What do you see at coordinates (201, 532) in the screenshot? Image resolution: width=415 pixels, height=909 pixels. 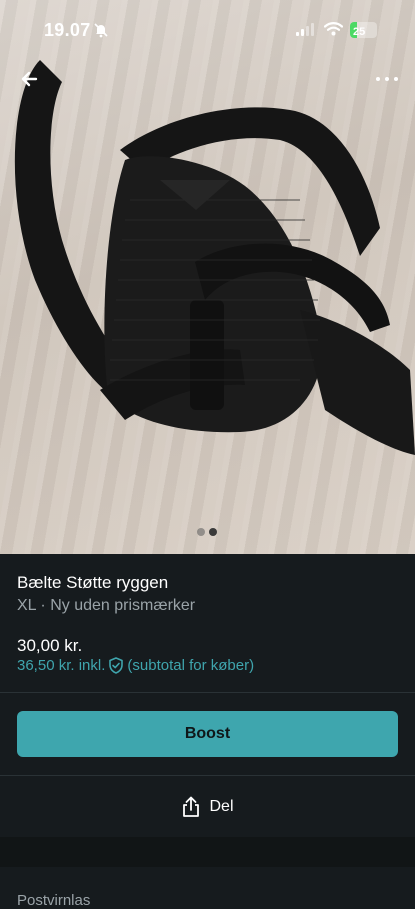 I see `gallery-dot` at bounding box center [201, 532].